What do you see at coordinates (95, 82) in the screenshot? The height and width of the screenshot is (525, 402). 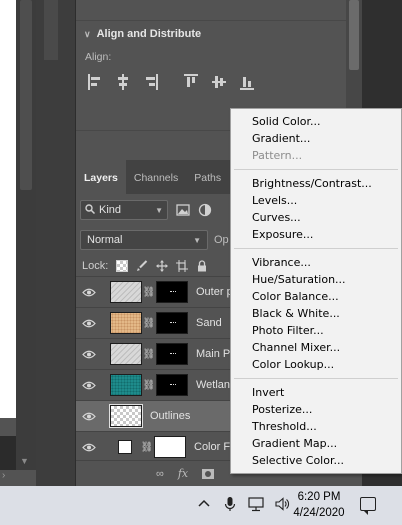 I see `align-left-edges-icon` at bounding box center [95, 82].